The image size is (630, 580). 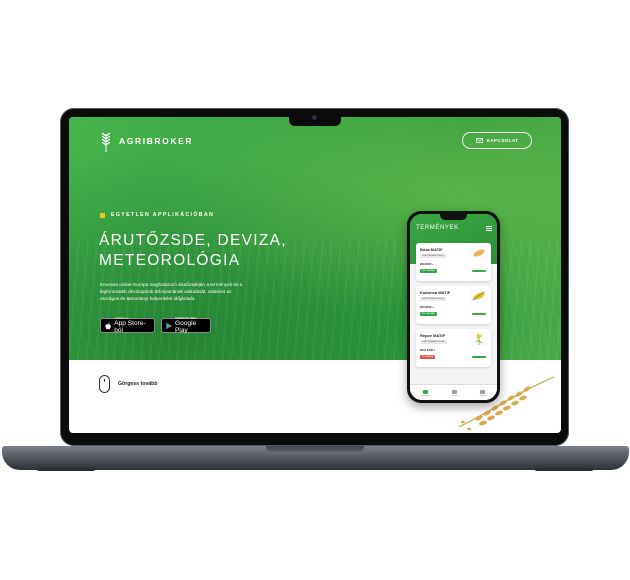 I want to click on rapeseed-icon, so click(x=479, y=339).